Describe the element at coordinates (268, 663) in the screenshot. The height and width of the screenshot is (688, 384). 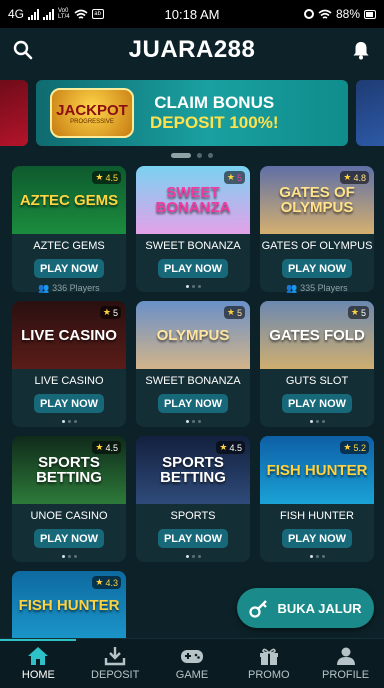
I see `nav-promo: PROMO` at that location.